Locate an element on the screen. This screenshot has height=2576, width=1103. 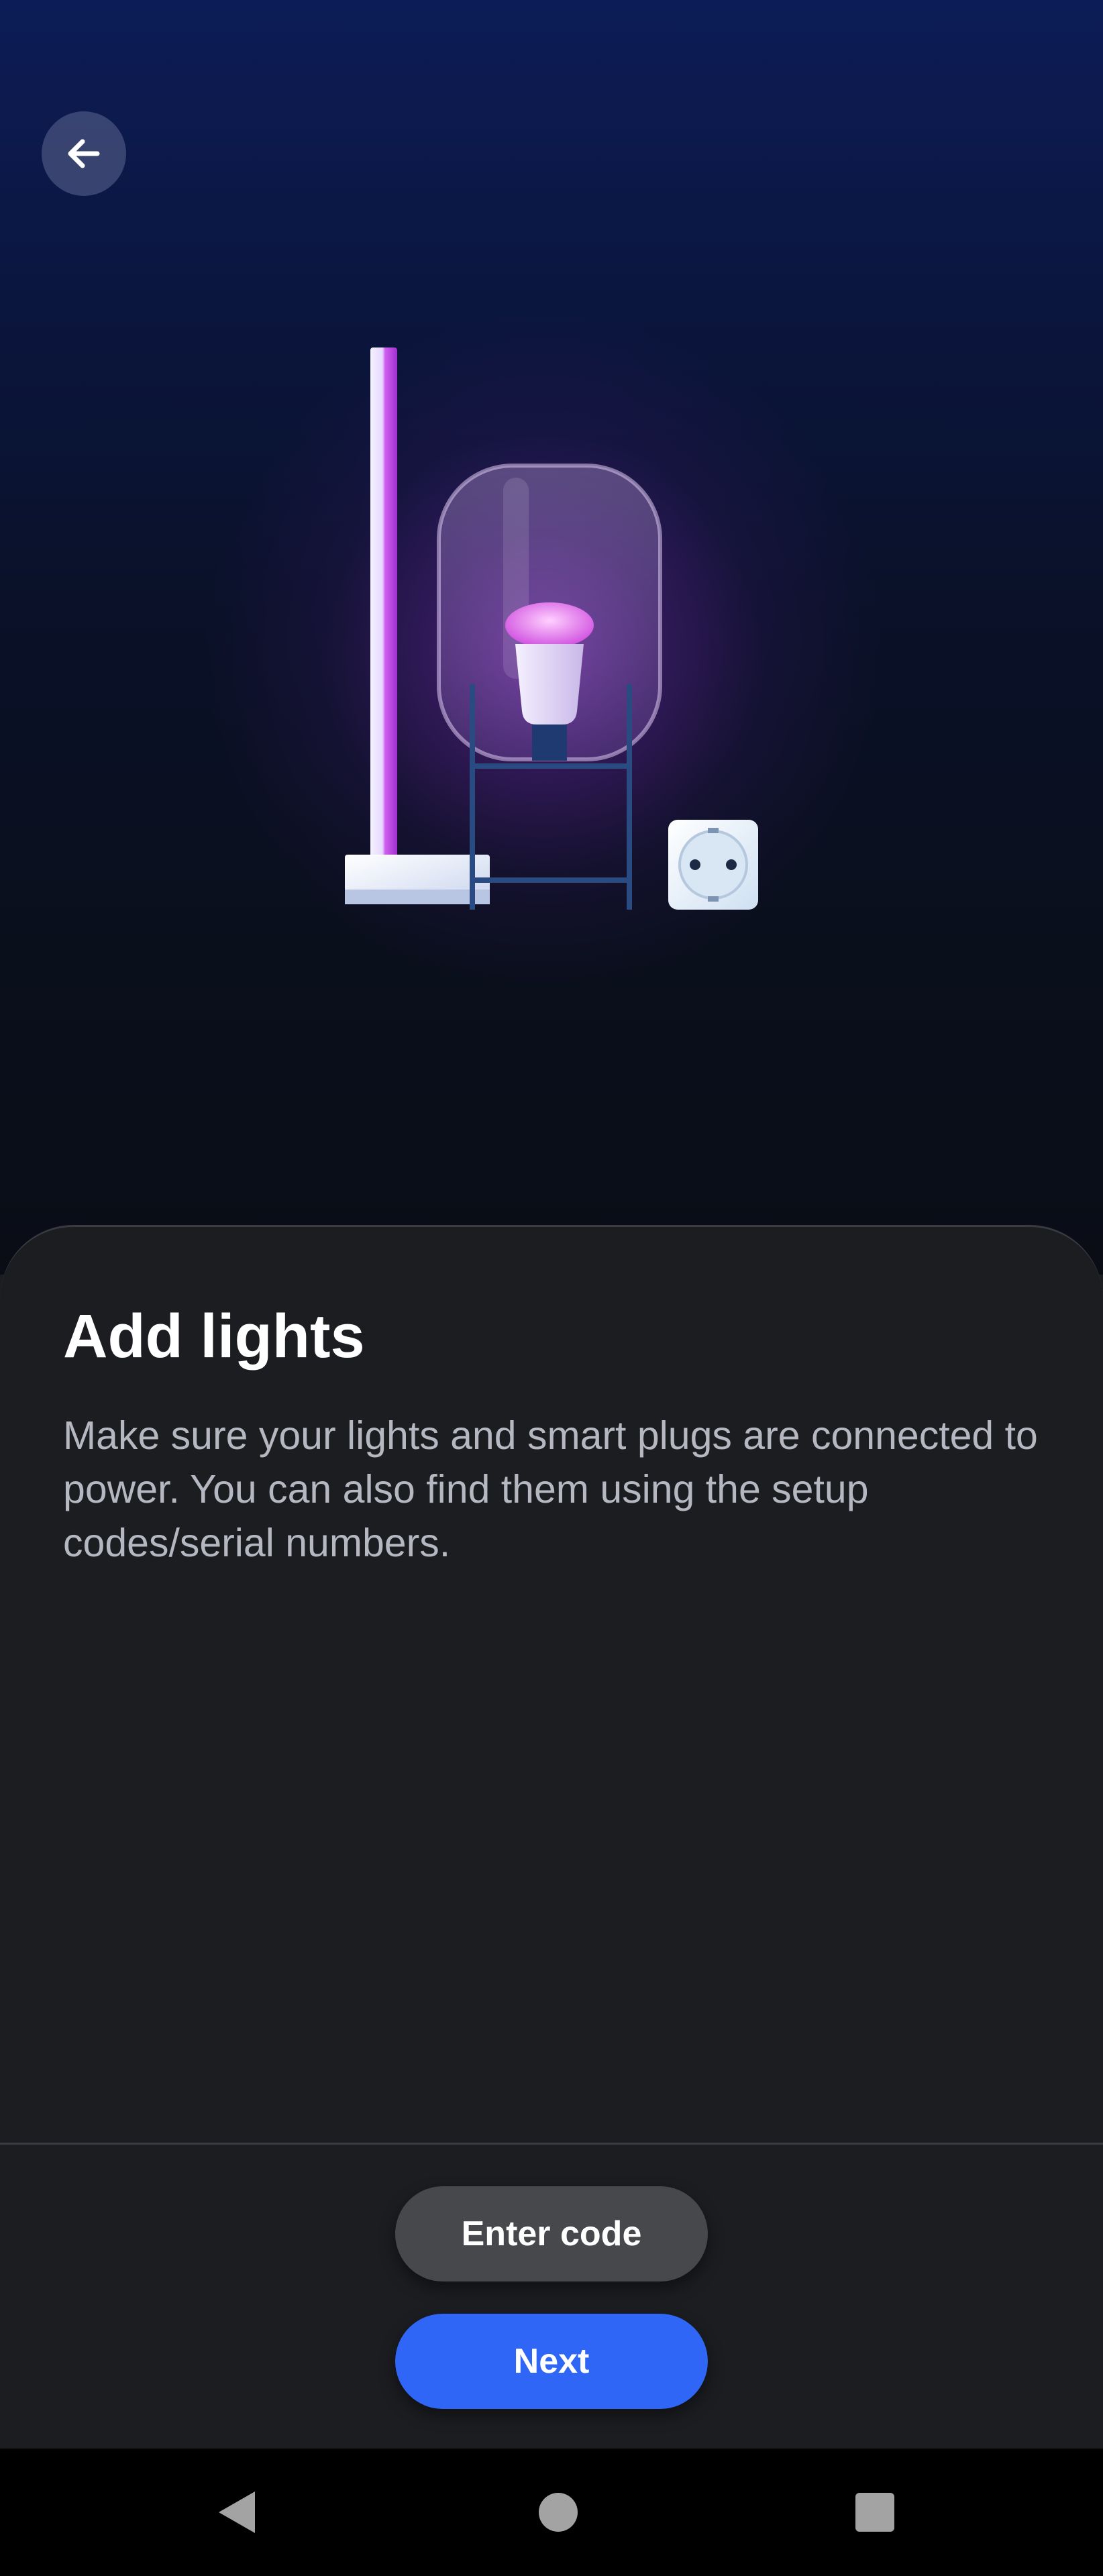
table-lamp-icon is located at coordinates (549, 687).